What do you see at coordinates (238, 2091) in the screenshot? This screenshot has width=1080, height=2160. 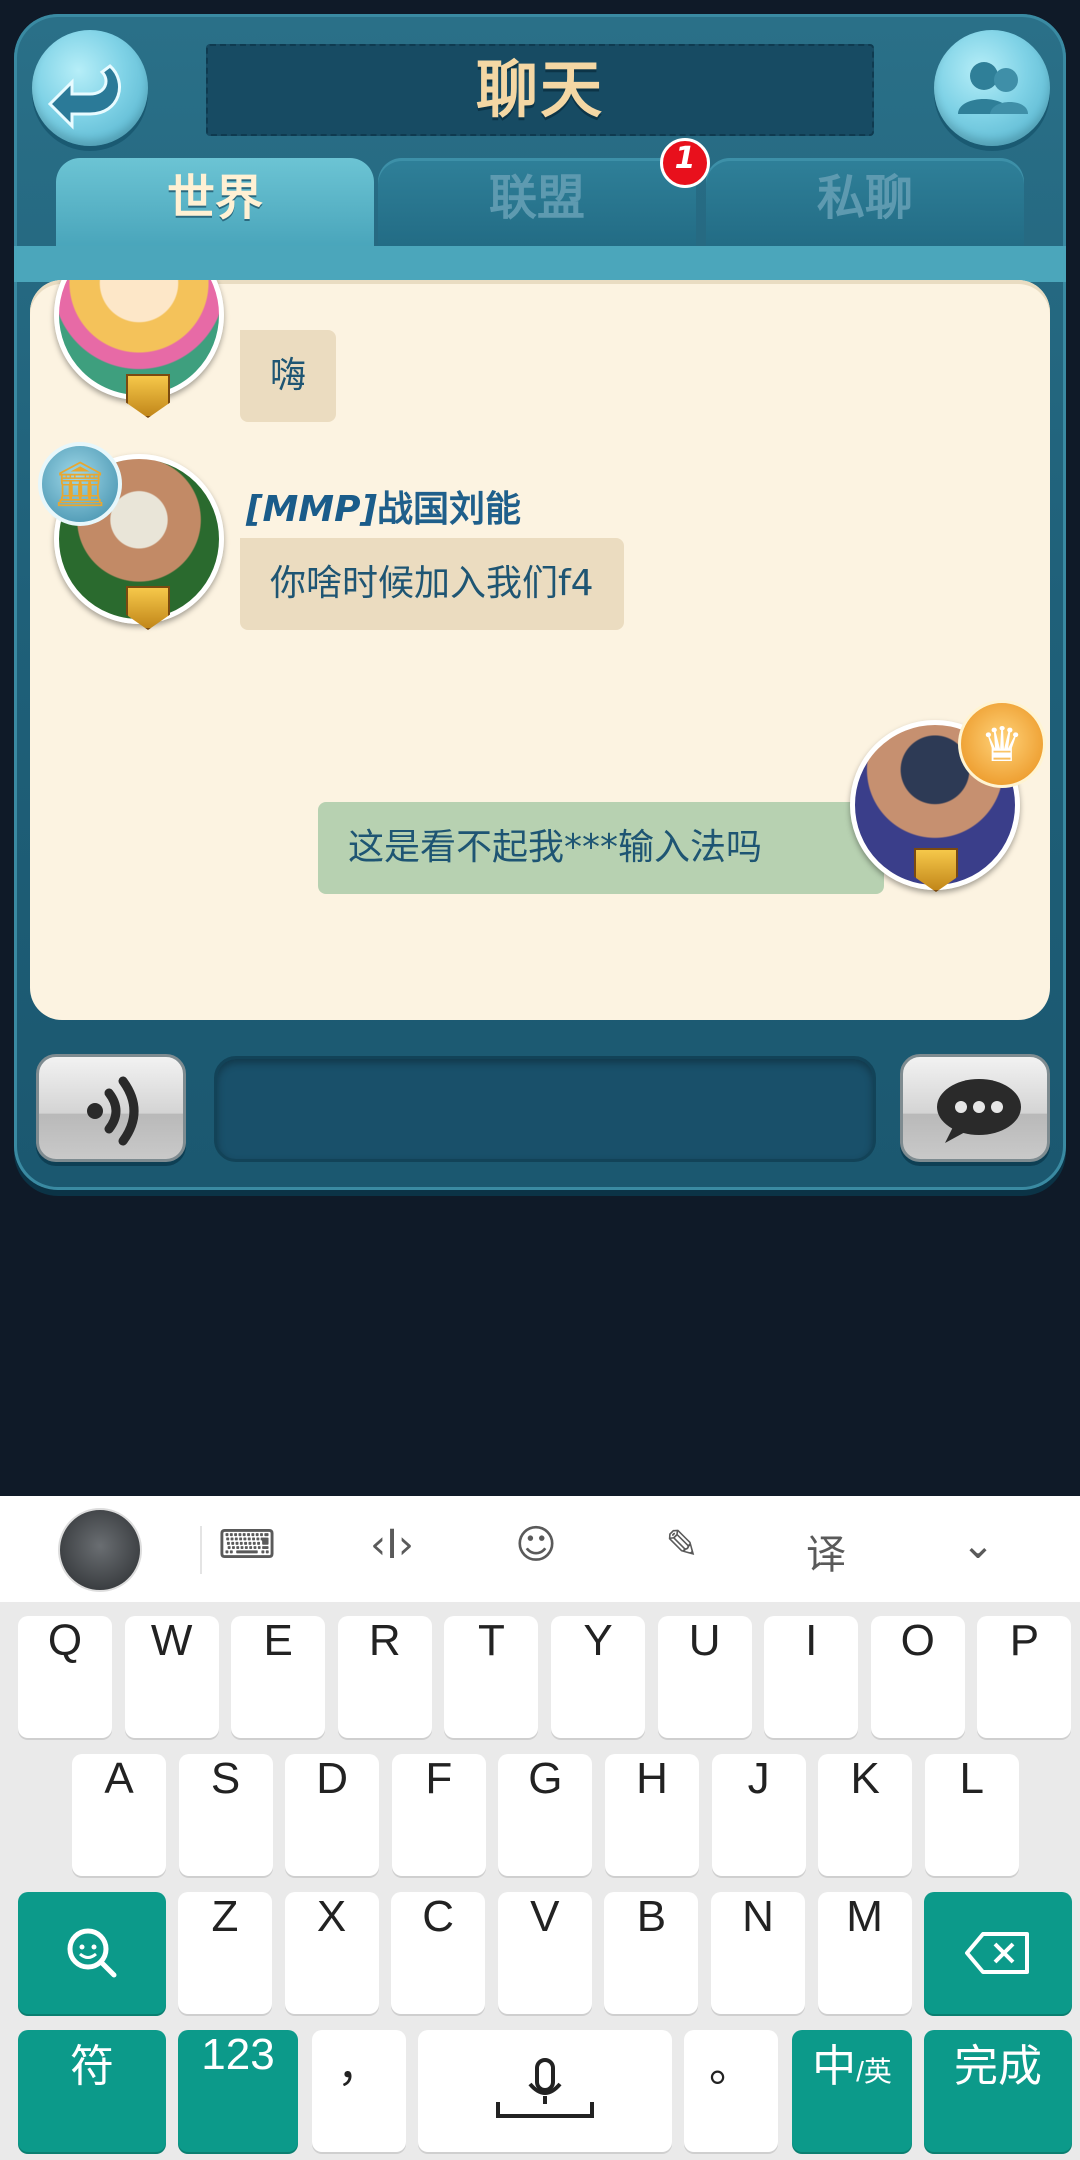 I see `numbers-key: 123` at bounding box center [238, 2091].